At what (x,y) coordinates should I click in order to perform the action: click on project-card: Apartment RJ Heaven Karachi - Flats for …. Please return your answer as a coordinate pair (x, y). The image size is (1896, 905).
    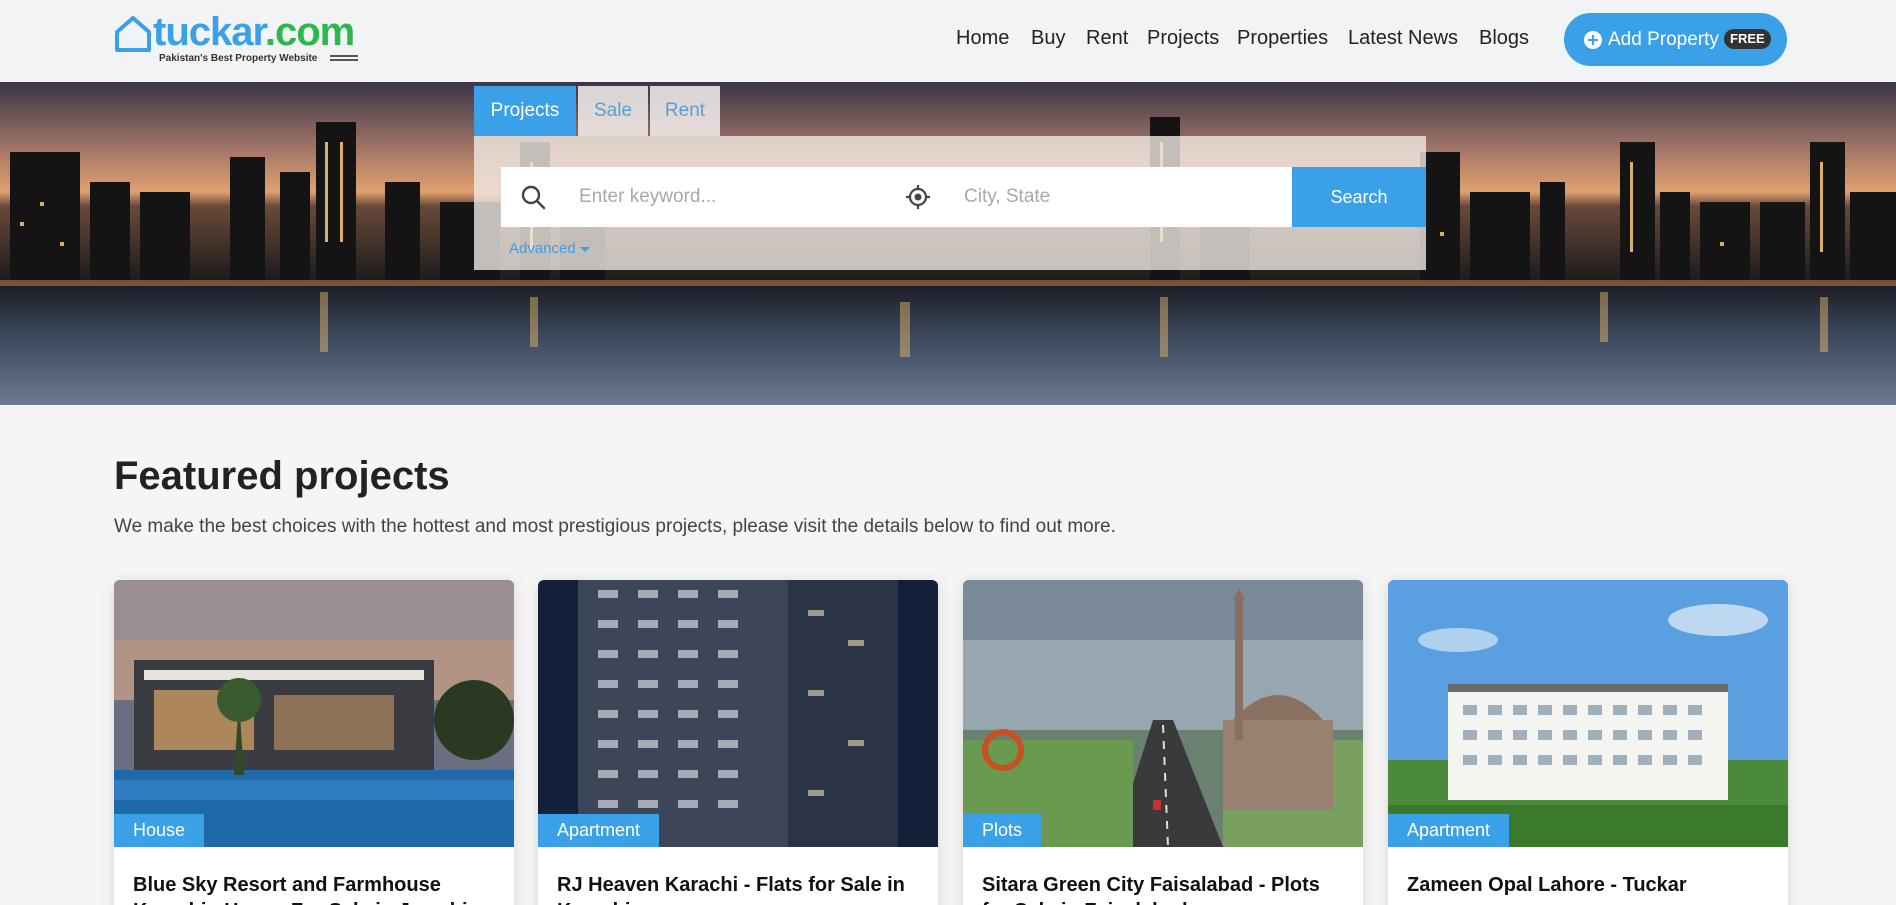
    Looking at the image, I should click on (738, 742).